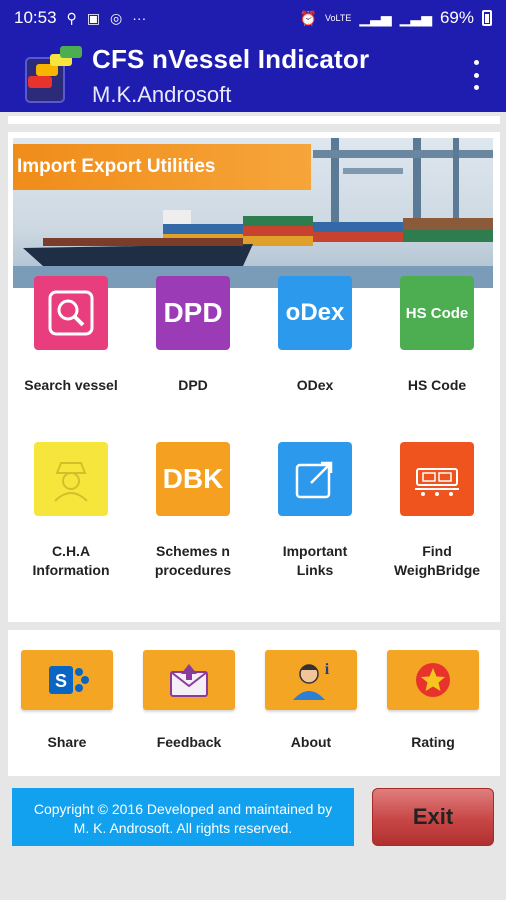 This screenshot has height=900, width=506. What do you see at coordinates (71, 385) in the screenshot?
I see `search-vessel-label: Search vessel` at bounding box center [71, 385].